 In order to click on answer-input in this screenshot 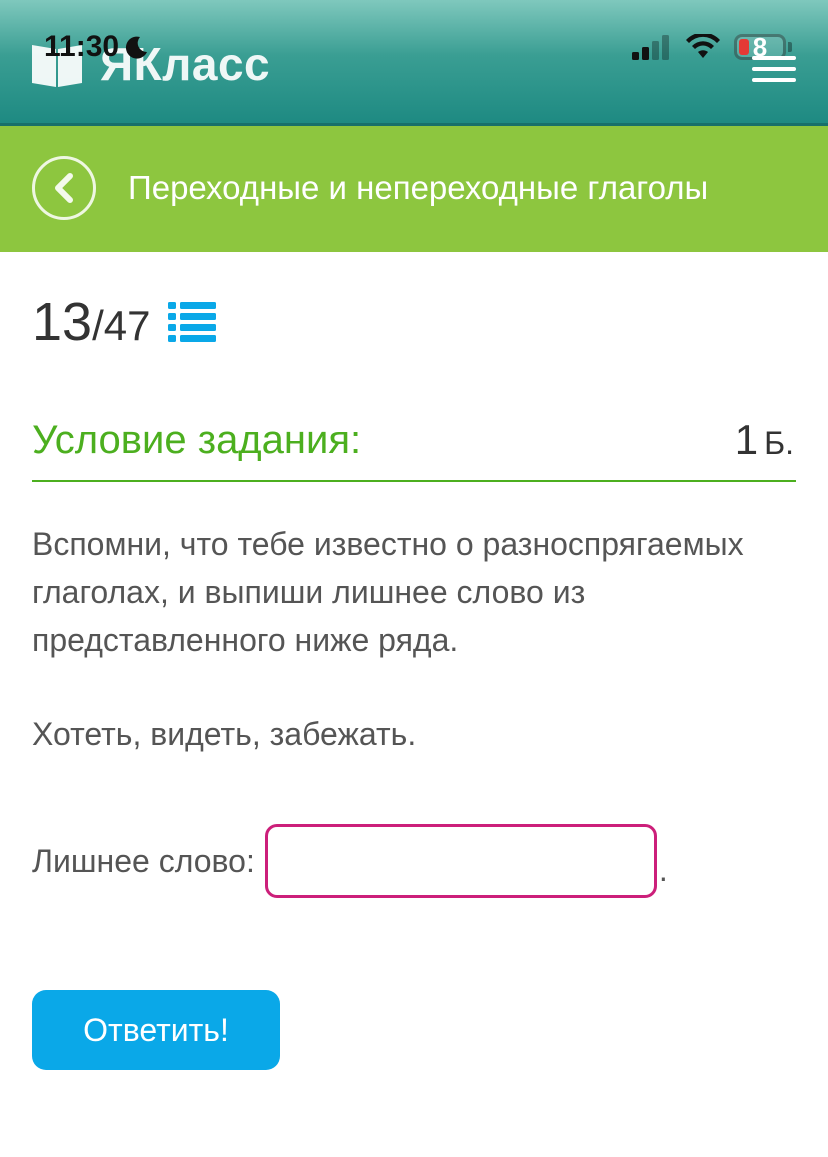, I will do `click(460, 861)`.